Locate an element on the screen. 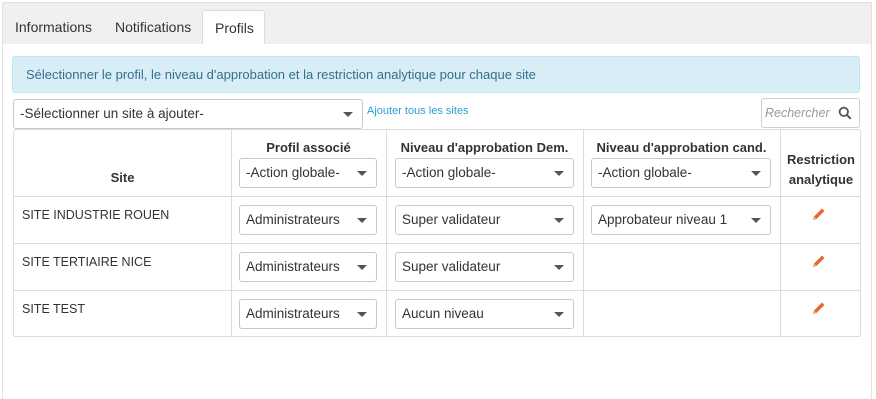  global-profil-select: -Action globale- is located at coordinates (308, 173).